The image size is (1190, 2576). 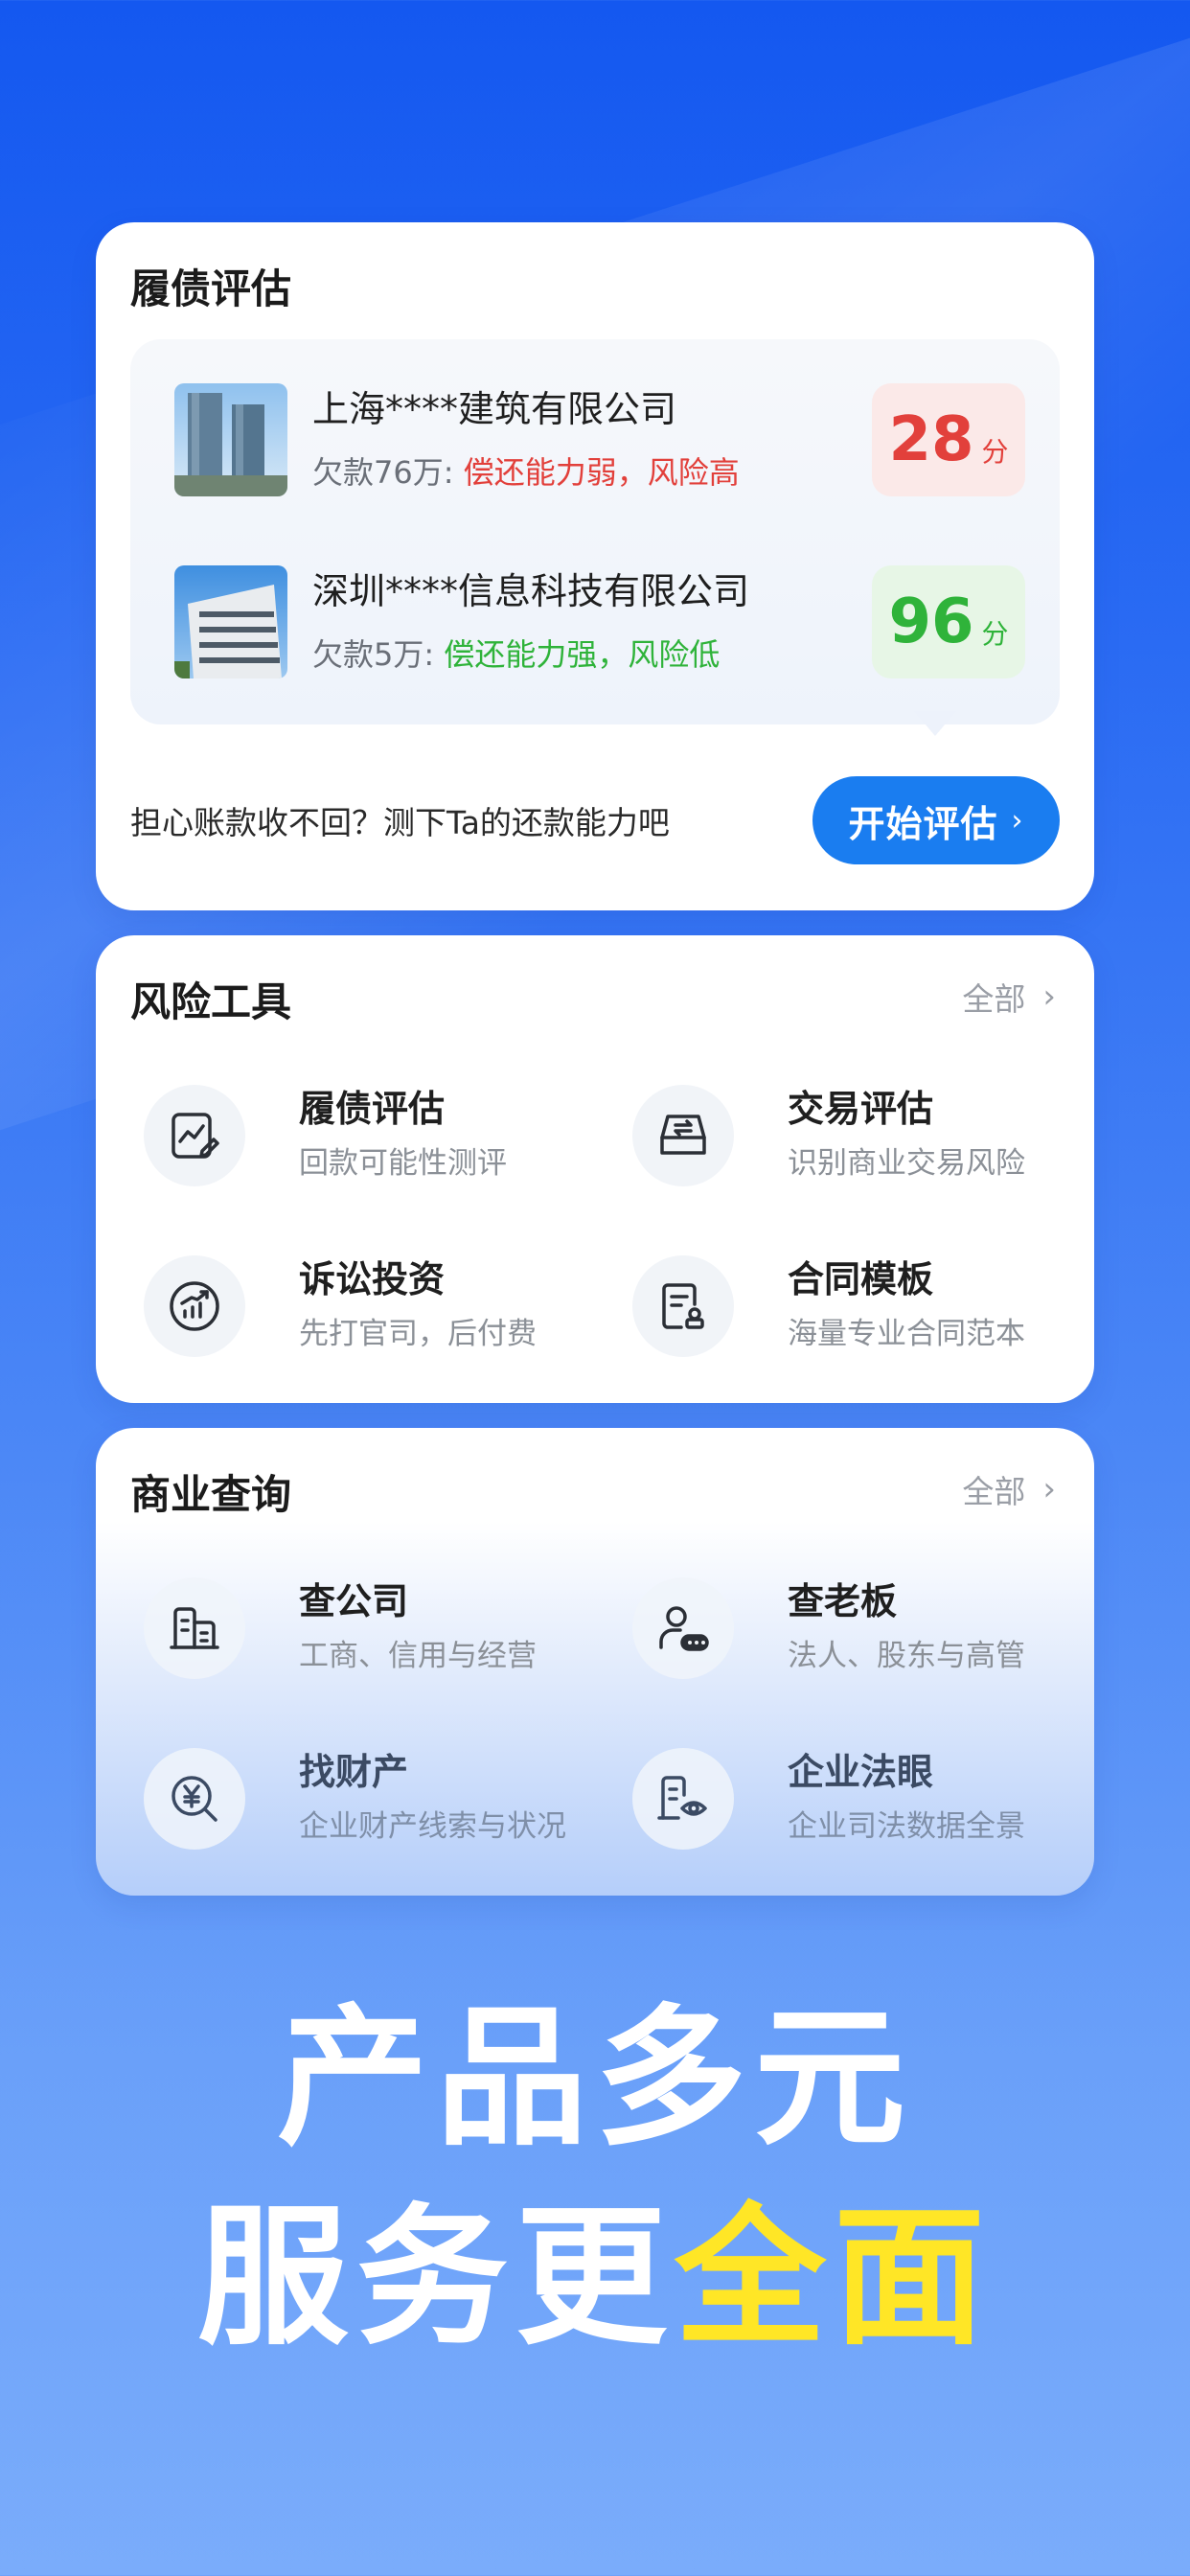 What do you see at coordinates (418, 1656) in the screenshot?
I see `tool-subtitle: 工商、信用与经营` at bounding box center [418, 1656].